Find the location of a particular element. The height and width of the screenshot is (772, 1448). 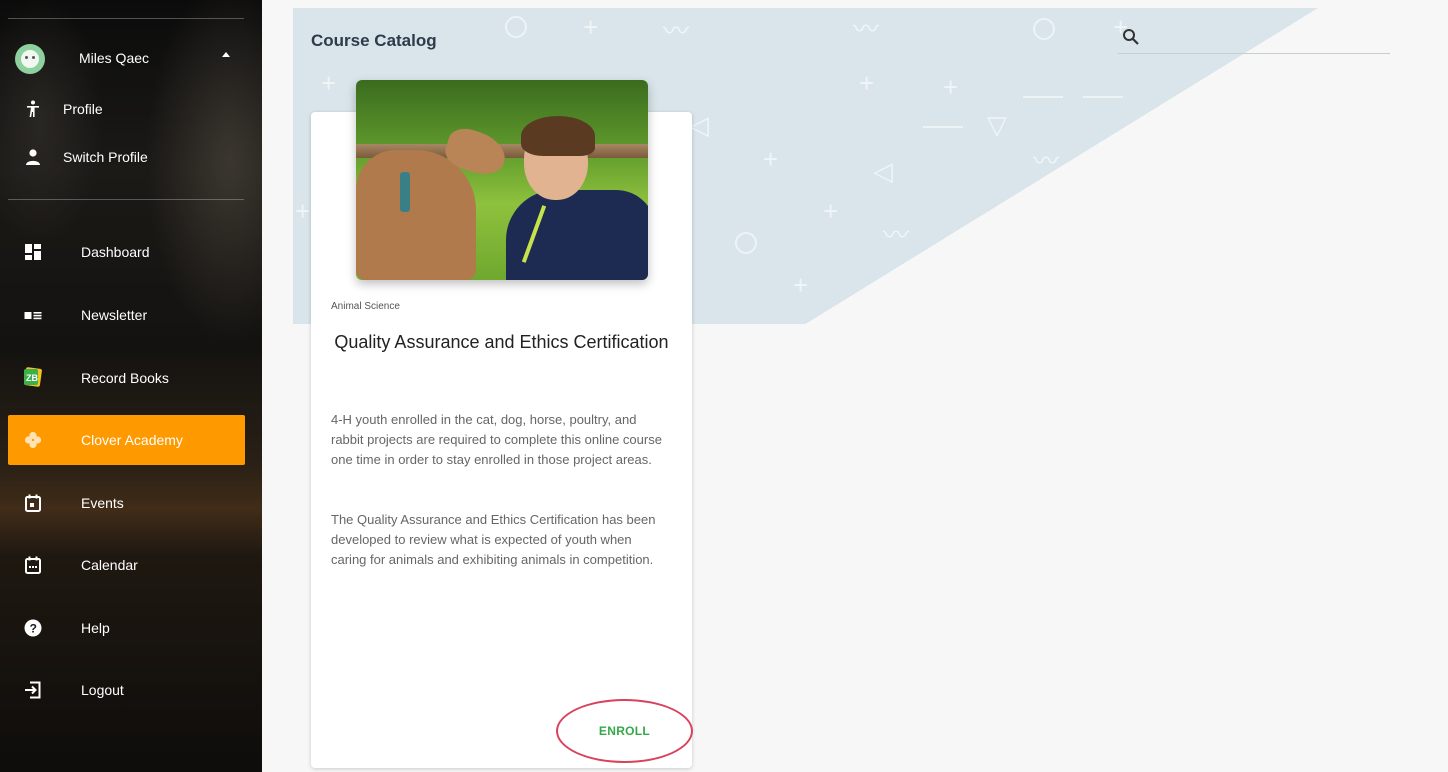

sidebar-item-clover-academy: Clover Academy is located at coordinates (126, 440).